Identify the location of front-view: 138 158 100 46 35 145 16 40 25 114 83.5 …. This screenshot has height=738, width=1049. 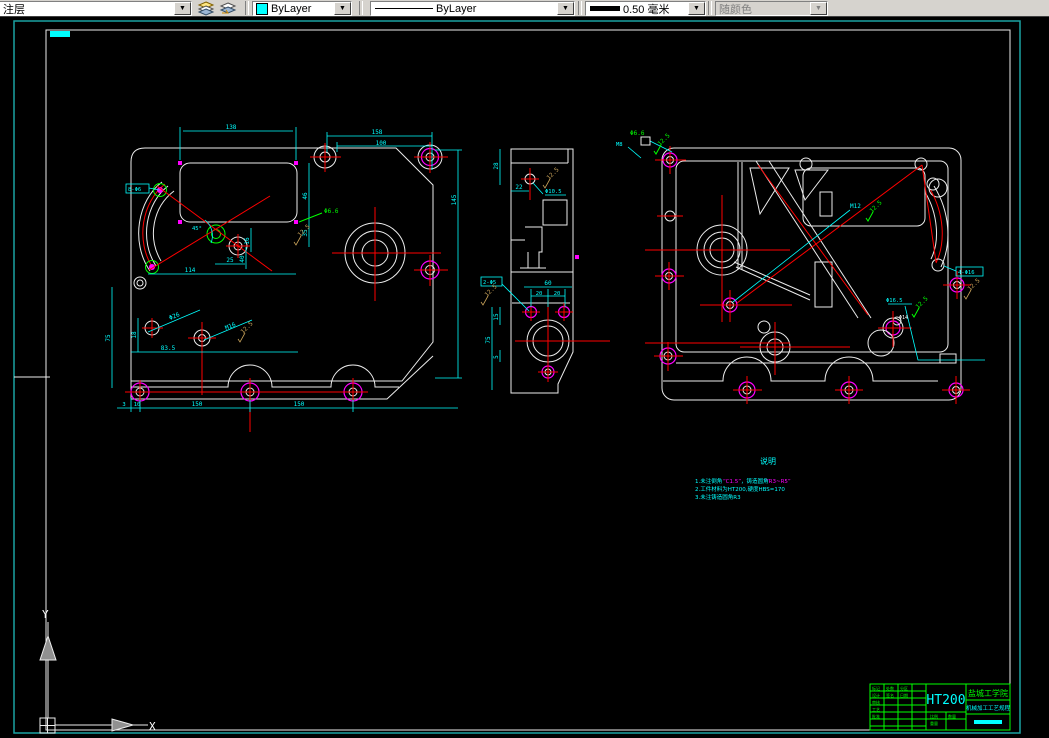
(283, 278).